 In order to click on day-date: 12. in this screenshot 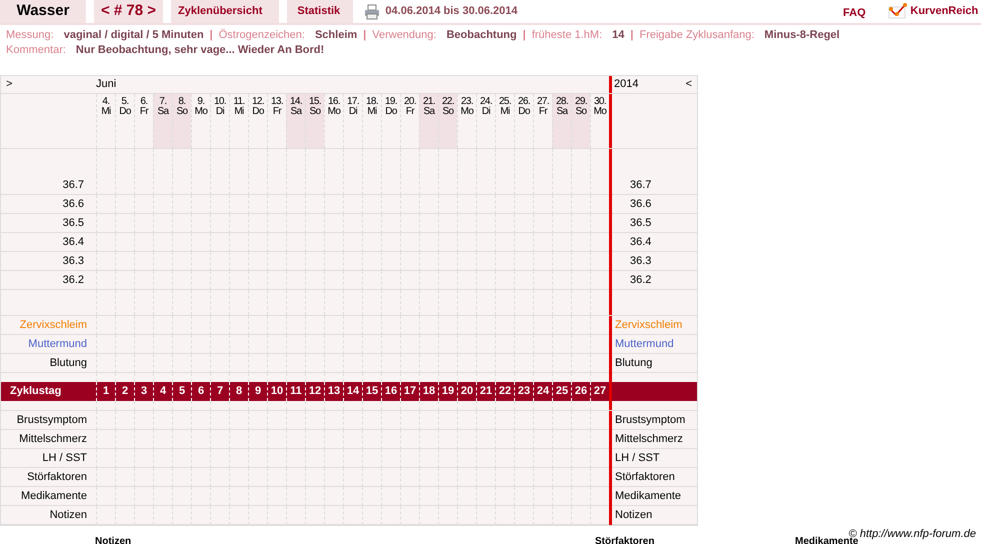, I will do `click(258, 102)`.